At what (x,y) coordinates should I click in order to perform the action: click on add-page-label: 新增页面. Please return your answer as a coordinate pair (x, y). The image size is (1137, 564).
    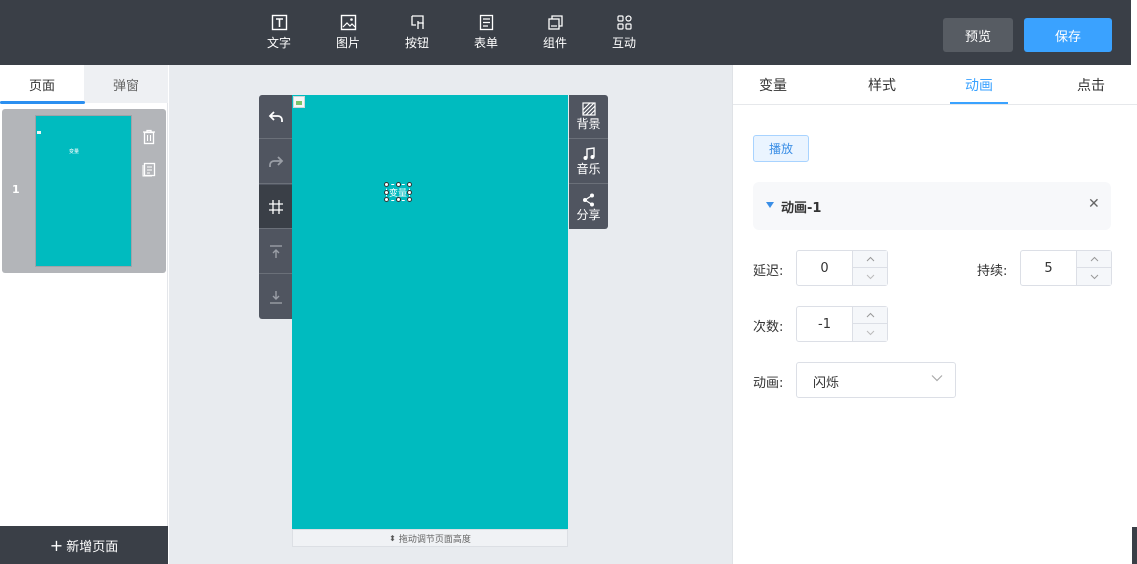
    Looking at the image, I should click on (92, 547).